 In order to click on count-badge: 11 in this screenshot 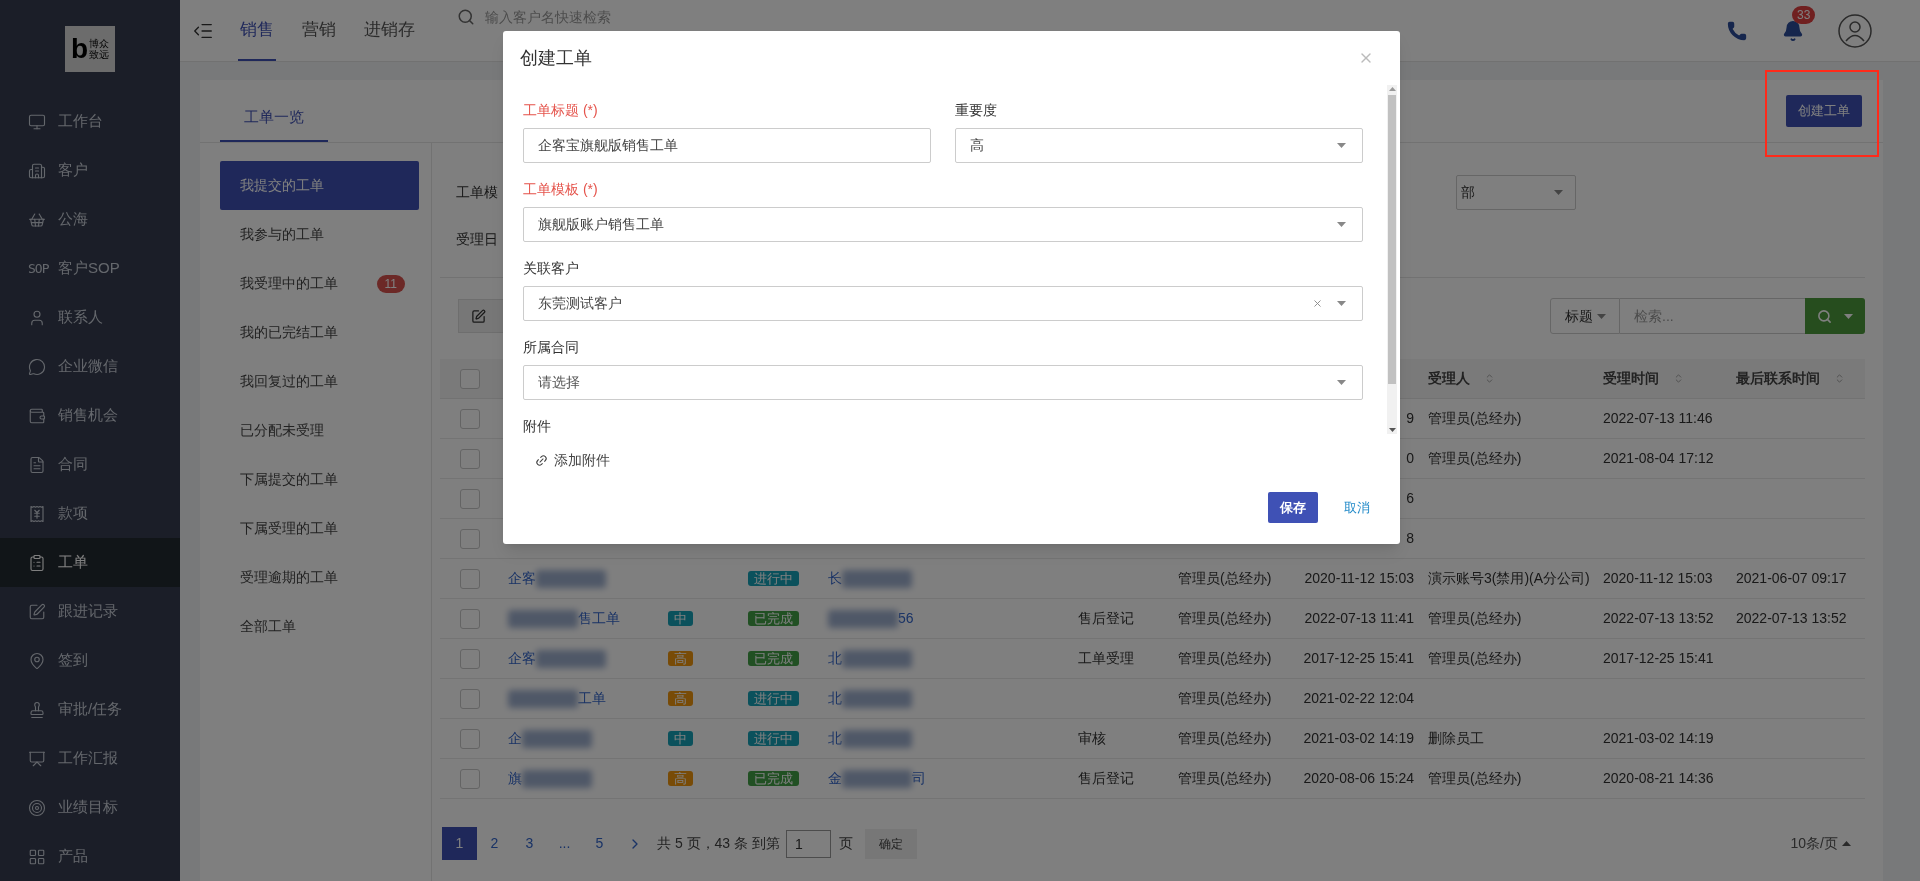, I will do `click(390, 283)`.